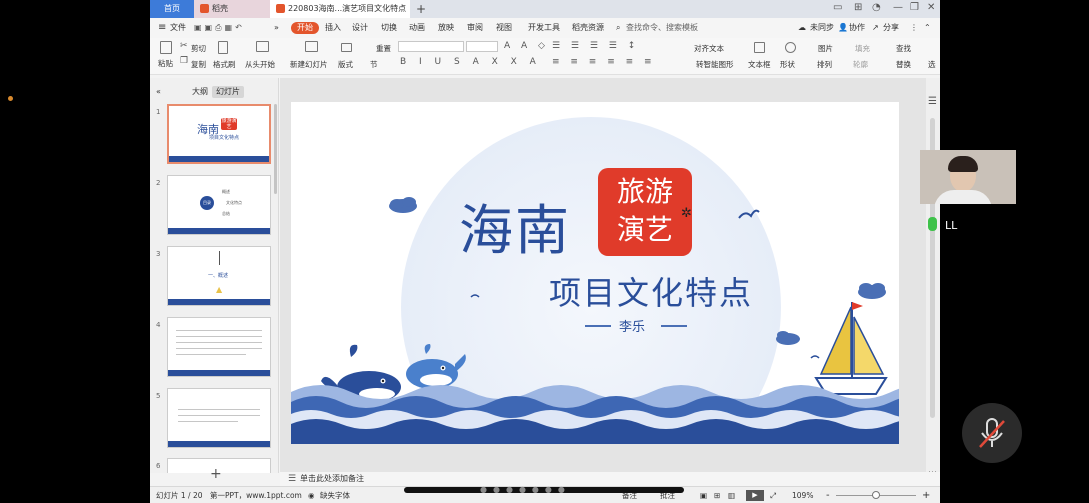  I want to click on tab-outline: 大纲, so click(200, 92).